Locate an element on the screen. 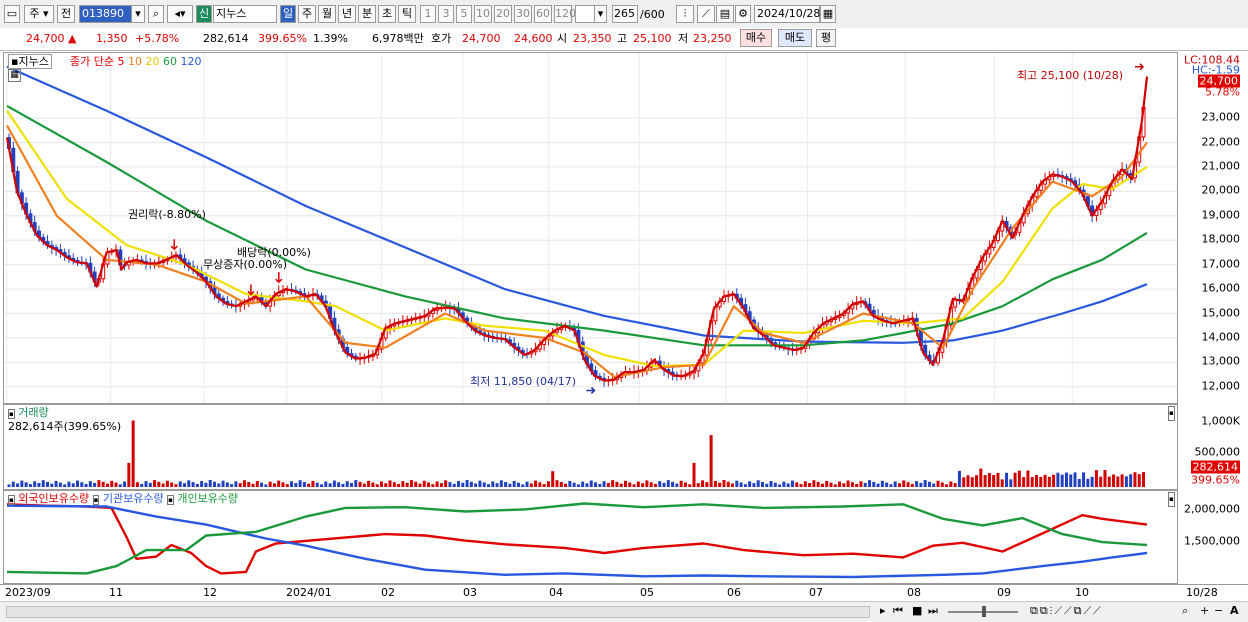 The image size is (1248, 622). calendar-icon: ▦ is located at coordinates (828, 14).